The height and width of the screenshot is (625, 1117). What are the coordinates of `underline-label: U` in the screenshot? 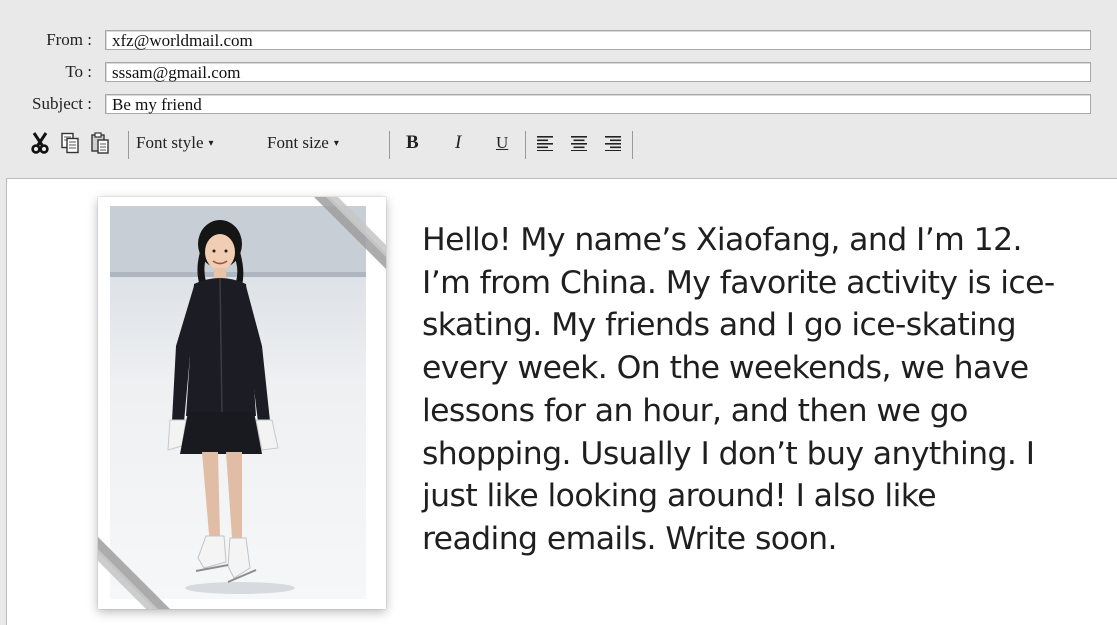 It's located at (502, 142).